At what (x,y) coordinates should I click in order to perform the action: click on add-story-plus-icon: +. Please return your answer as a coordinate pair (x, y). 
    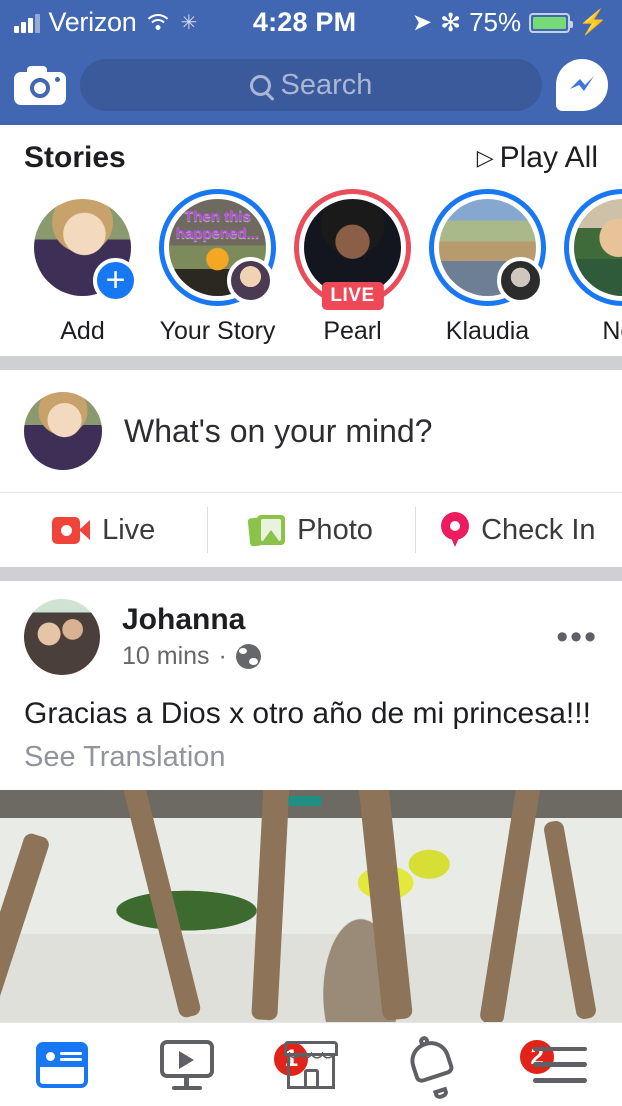
    Looking at the image, I should click on (115, 280).